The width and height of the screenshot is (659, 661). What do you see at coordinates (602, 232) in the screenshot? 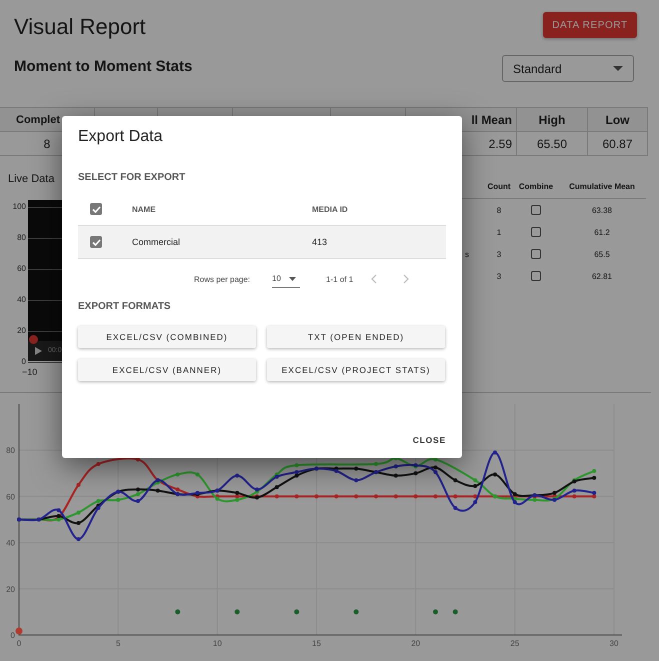
I see `table-cell-text: 61.2` at bounding box center [602, 232].